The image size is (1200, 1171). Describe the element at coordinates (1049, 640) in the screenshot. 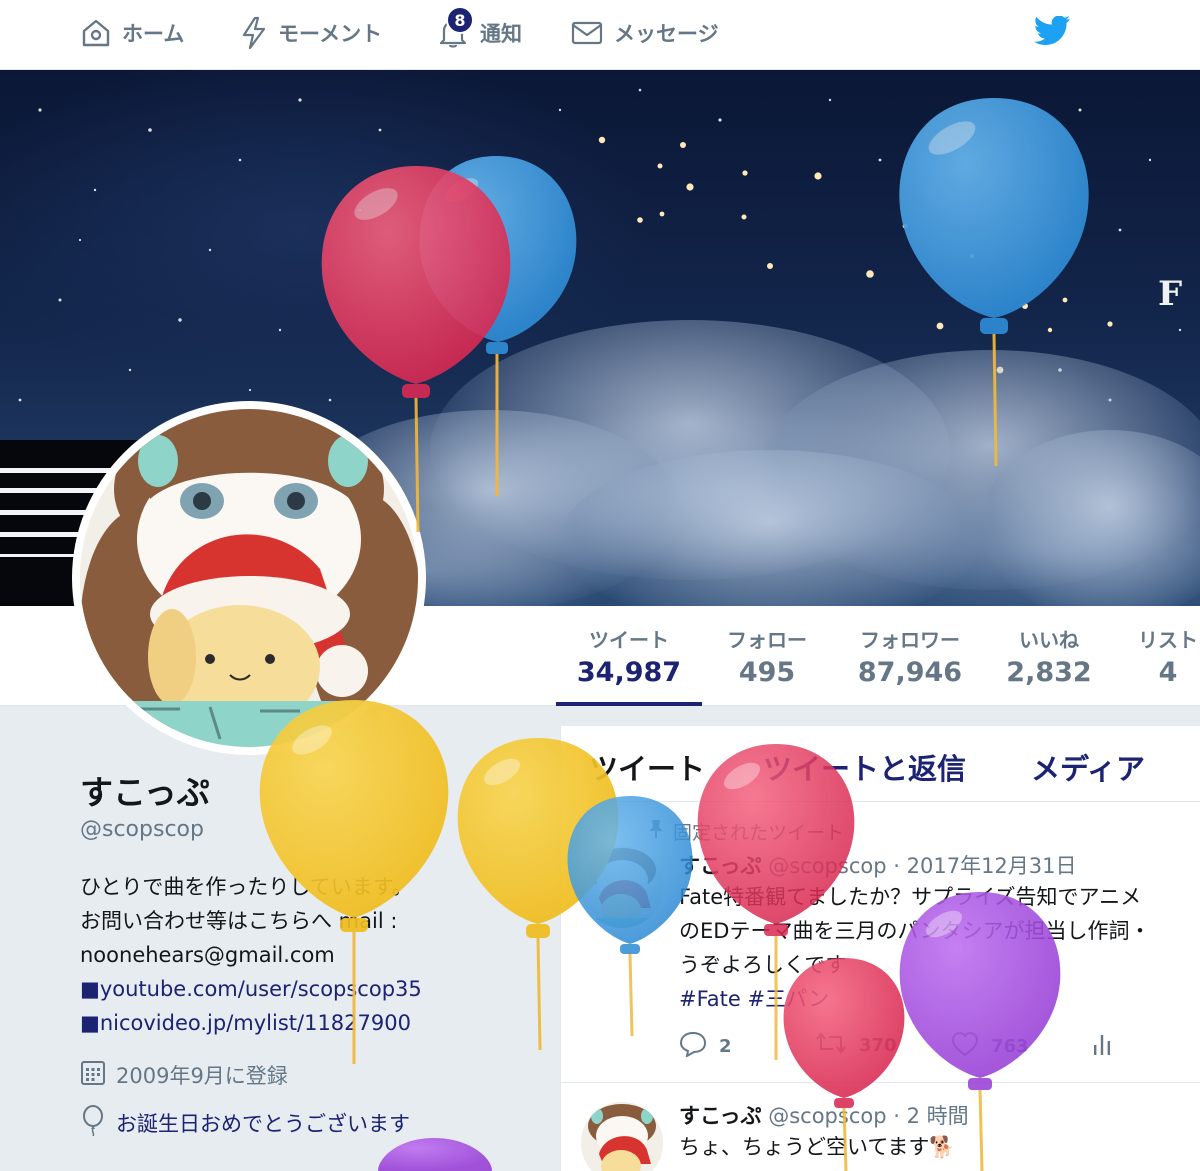

I see `stat-likes-label: いいね` at that location.